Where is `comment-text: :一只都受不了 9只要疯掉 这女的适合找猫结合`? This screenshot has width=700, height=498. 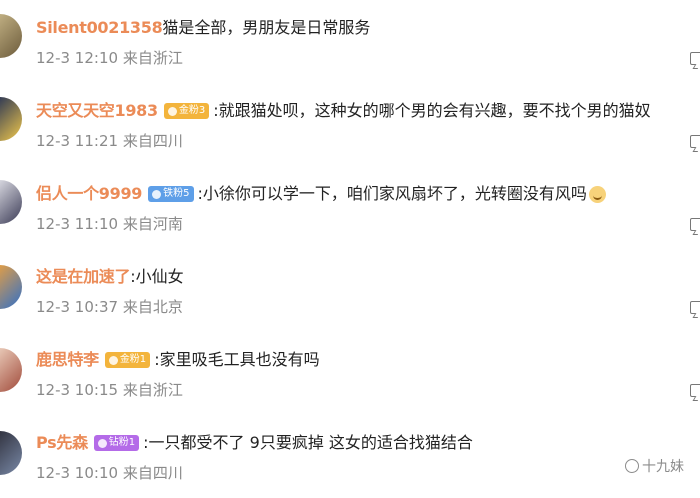
comment-text: :一只都受不了 9只要疯掉 这女的适合找猫结合 is located at coordinates (308, 442).